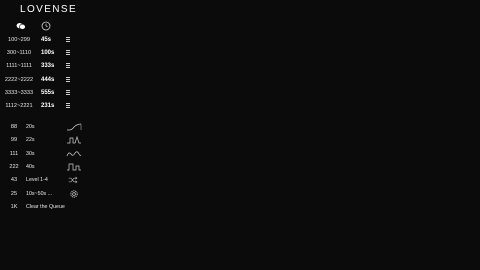  Describe the element at coordinates (74, 194) in the screenshot. I see `settings-gear-icon` at that location.